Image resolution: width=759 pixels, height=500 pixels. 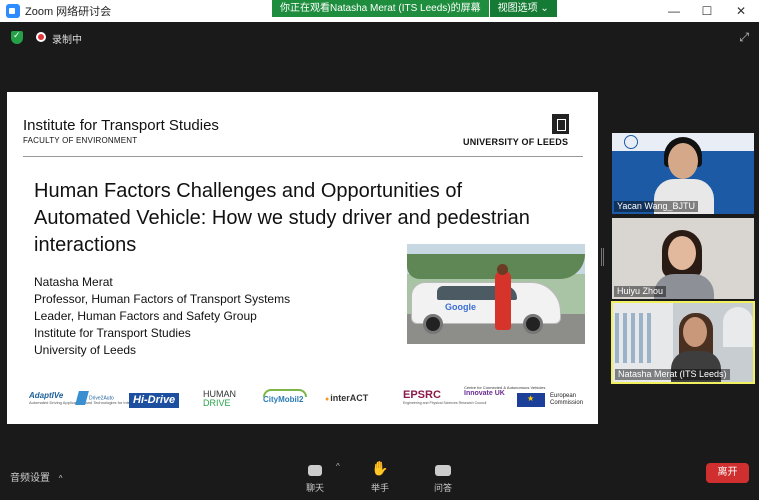 I want to click on participant-video-tile: Huiyu Zhou, so click(x=683, y=258).